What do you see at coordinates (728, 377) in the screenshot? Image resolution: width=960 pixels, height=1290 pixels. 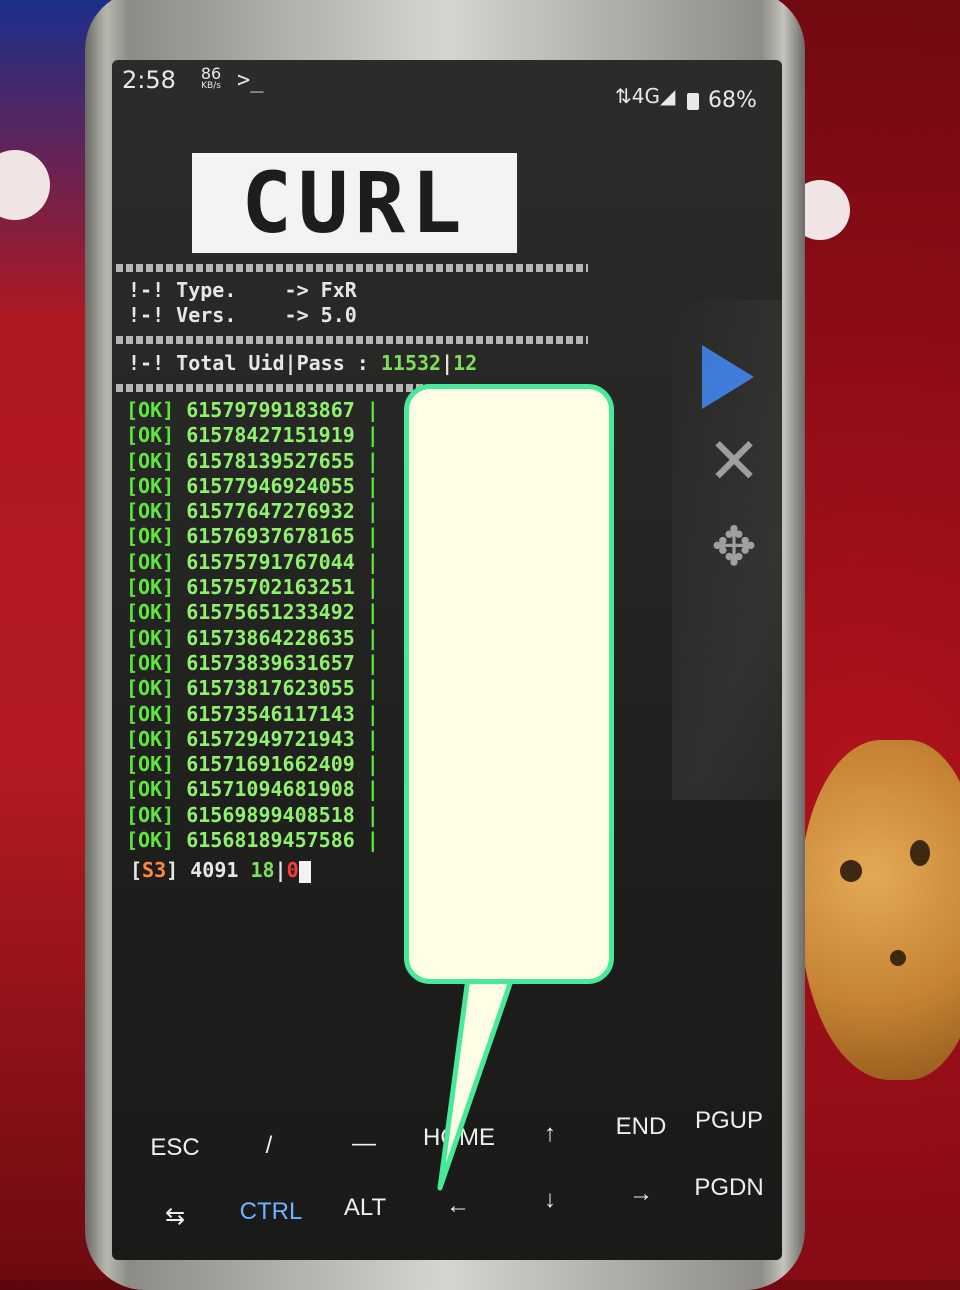 I see `play-icon` at bounding box center [728, 377].